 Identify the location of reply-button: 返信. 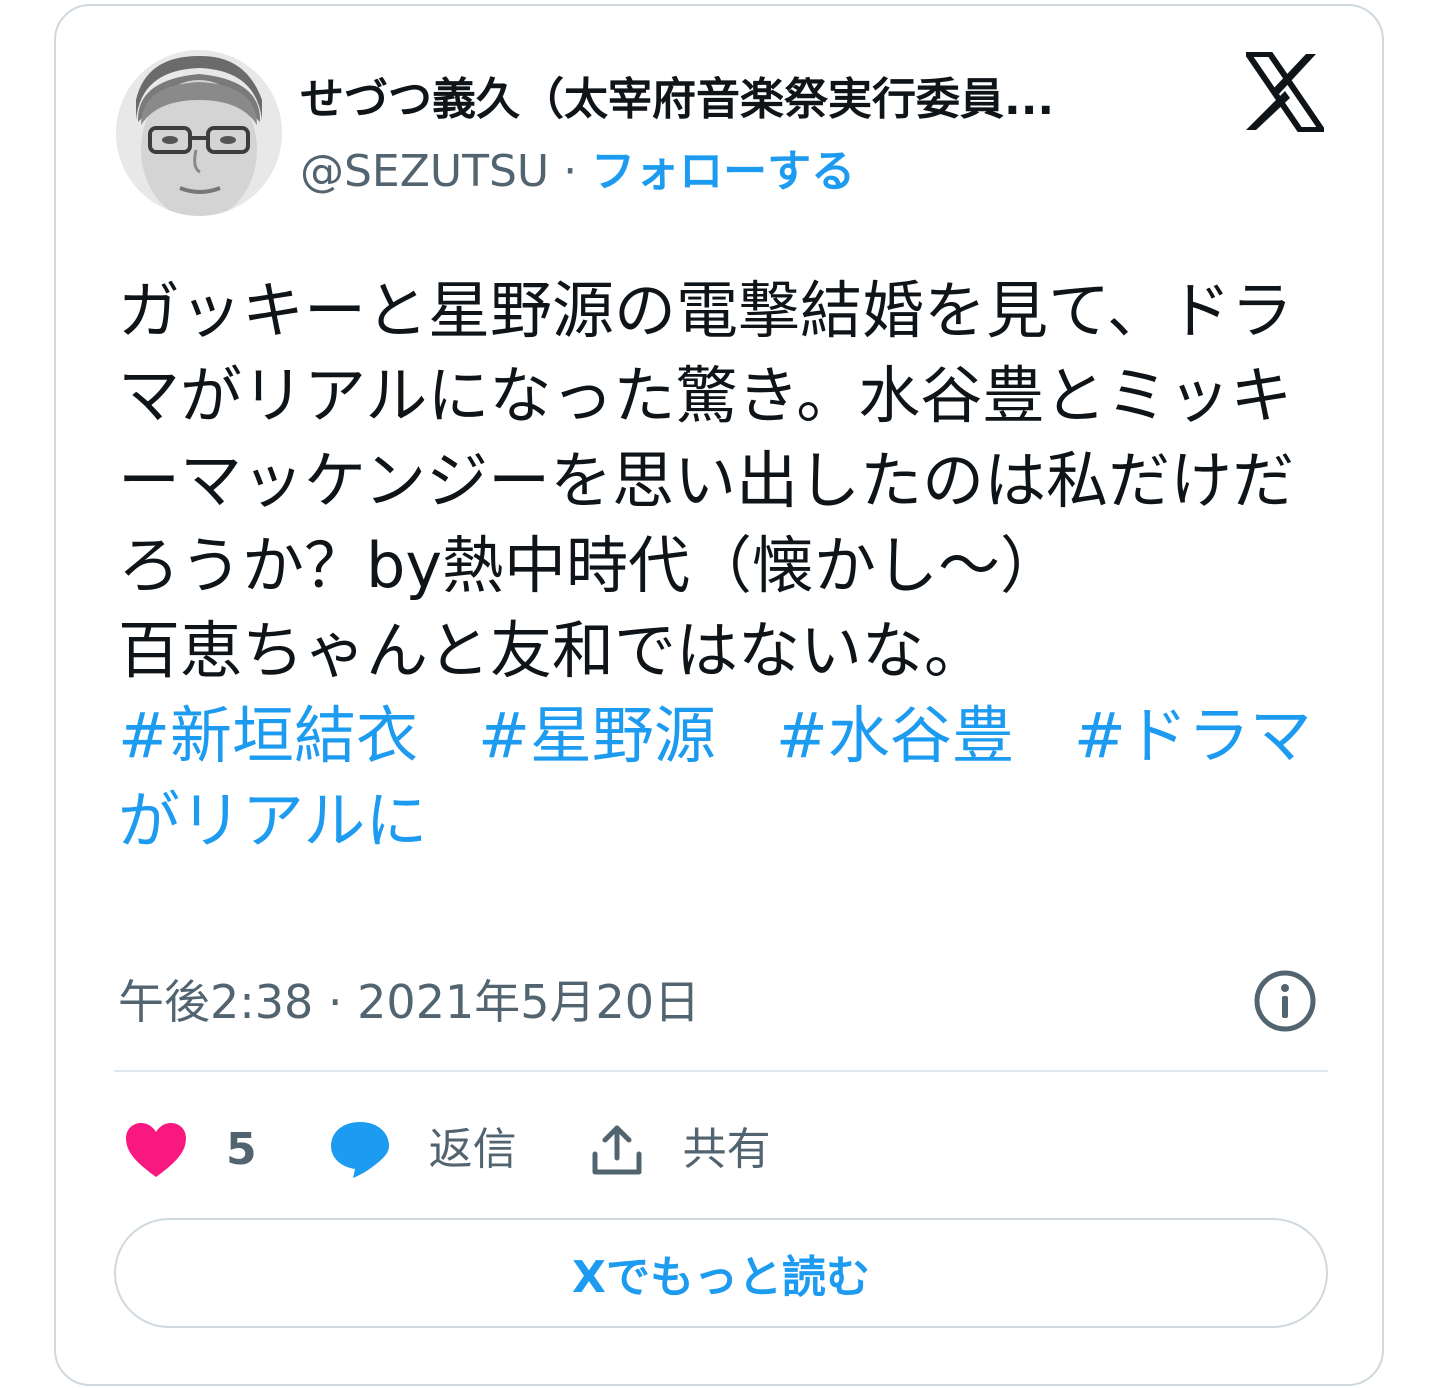
(423, 1150).